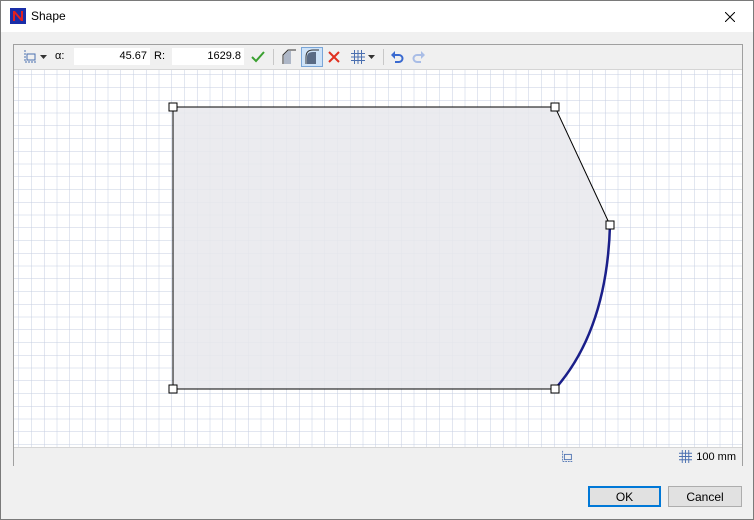  I want to click on chamfer-icon, so click(289, 56).